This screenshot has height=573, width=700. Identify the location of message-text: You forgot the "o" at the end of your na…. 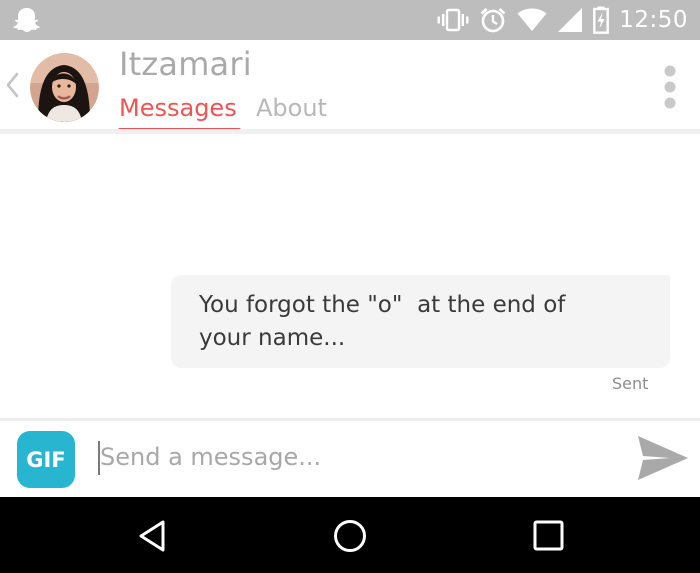
(382, 321).